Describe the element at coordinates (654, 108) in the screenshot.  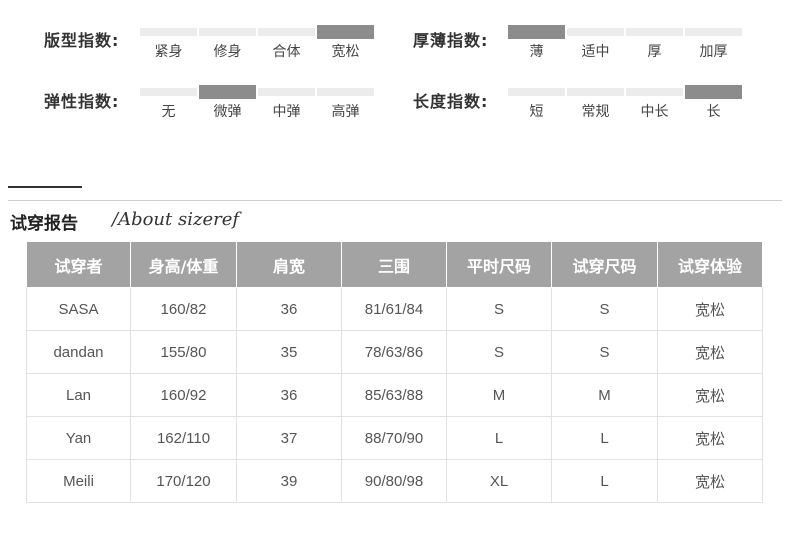
I see `length-option: 中长` at that location.